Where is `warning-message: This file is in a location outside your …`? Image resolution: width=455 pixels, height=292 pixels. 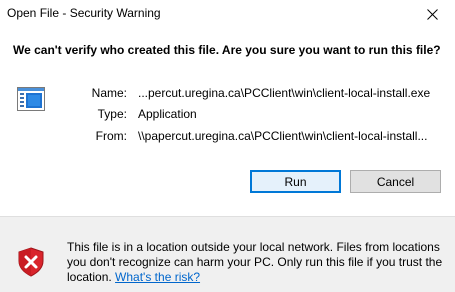
warning-message: This file is in a location outside your … is located at coordinates (259, 262).